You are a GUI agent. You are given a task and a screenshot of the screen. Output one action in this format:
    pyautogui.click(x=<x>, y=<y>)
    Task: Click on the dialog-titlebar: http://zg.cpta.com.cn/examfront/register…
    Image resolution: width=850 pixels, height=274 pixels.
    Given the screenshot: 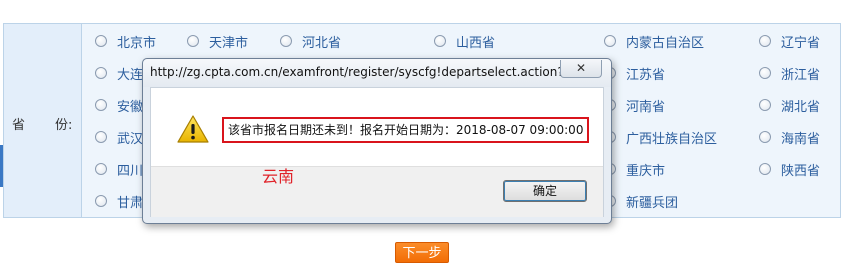 What is the action you would take?
    pyautogui.click(x=377, y=73)
    